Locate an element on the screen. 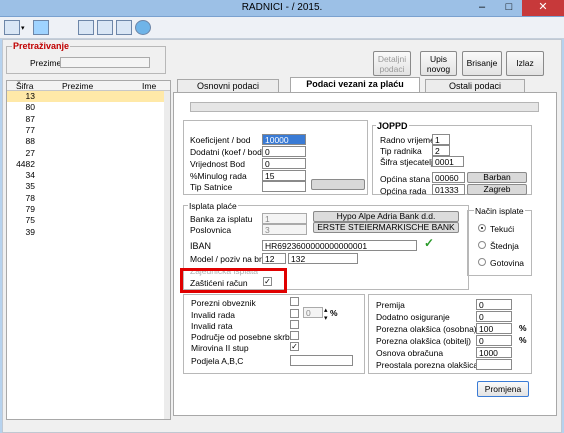  table-row: 80 is located at coordinates (88, 107).